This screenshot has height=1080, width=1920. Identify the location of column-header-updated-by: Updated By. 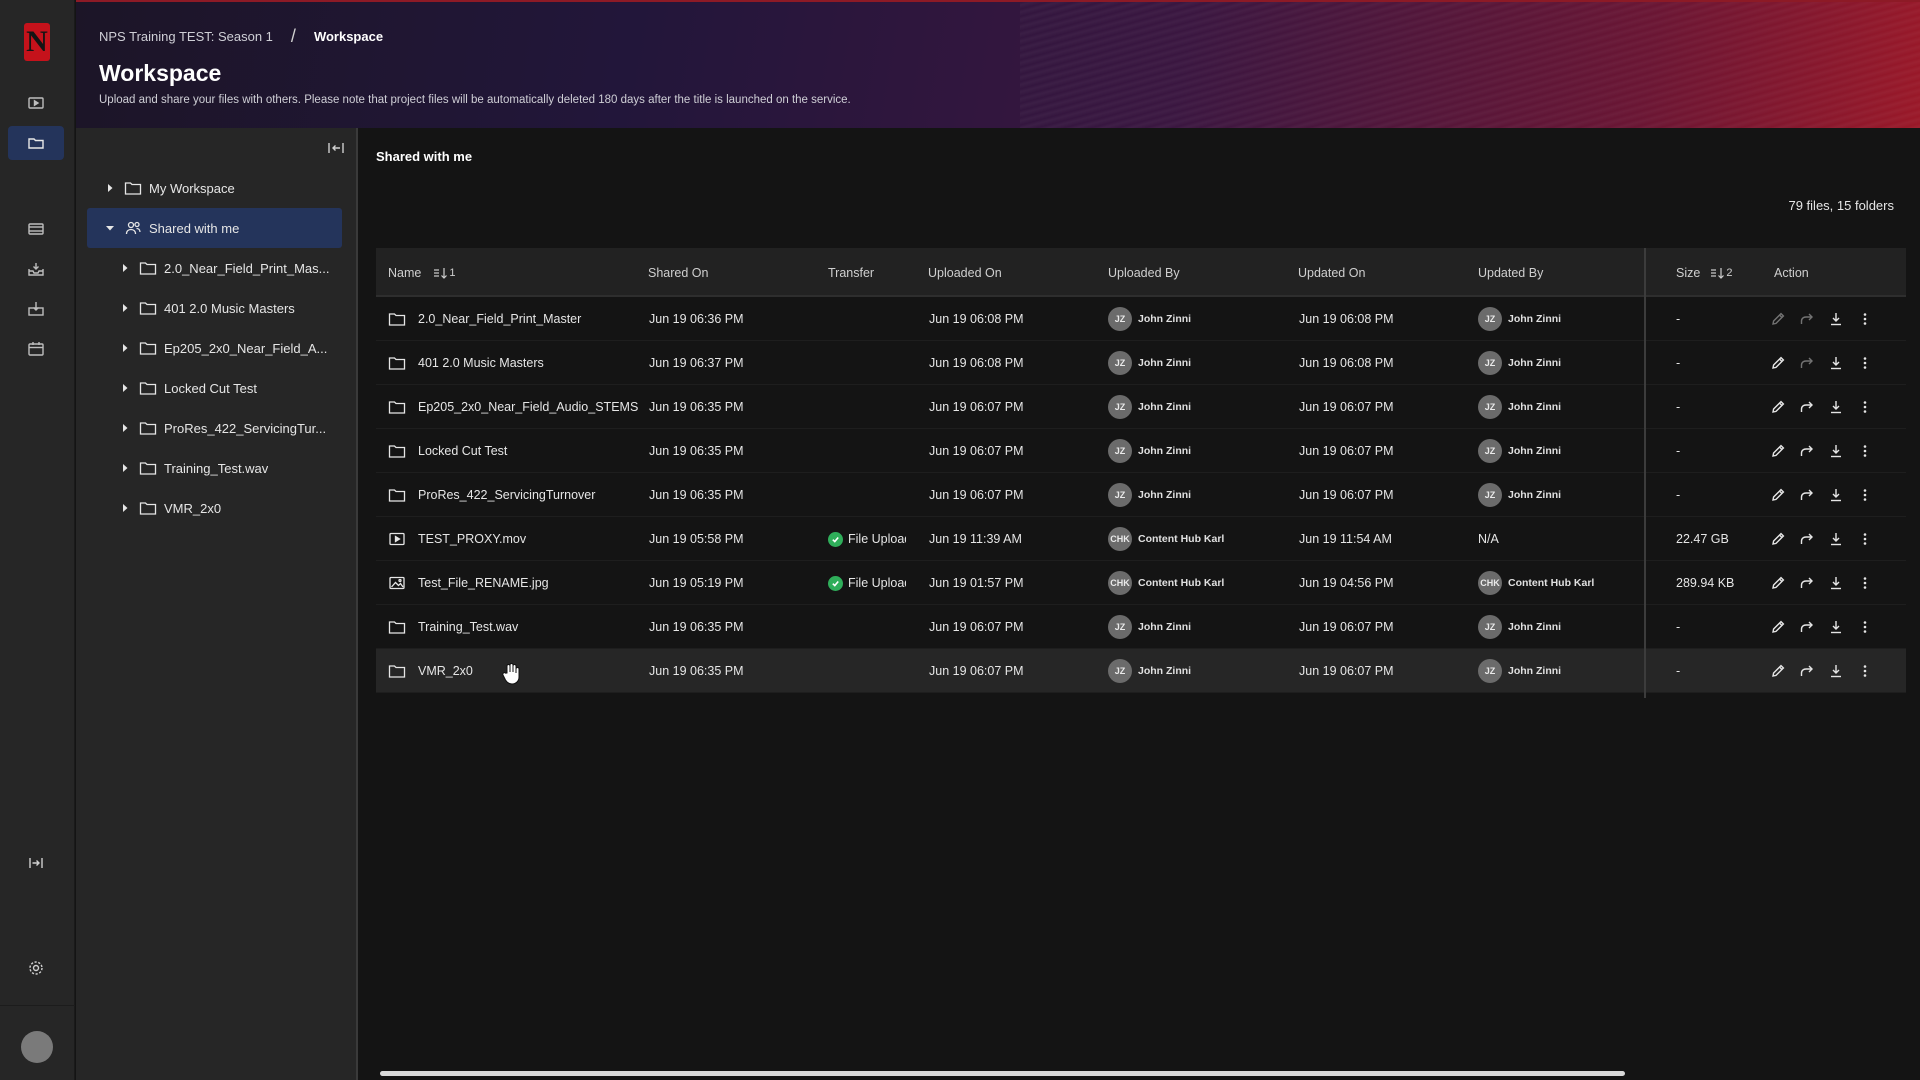
(1510, 272).